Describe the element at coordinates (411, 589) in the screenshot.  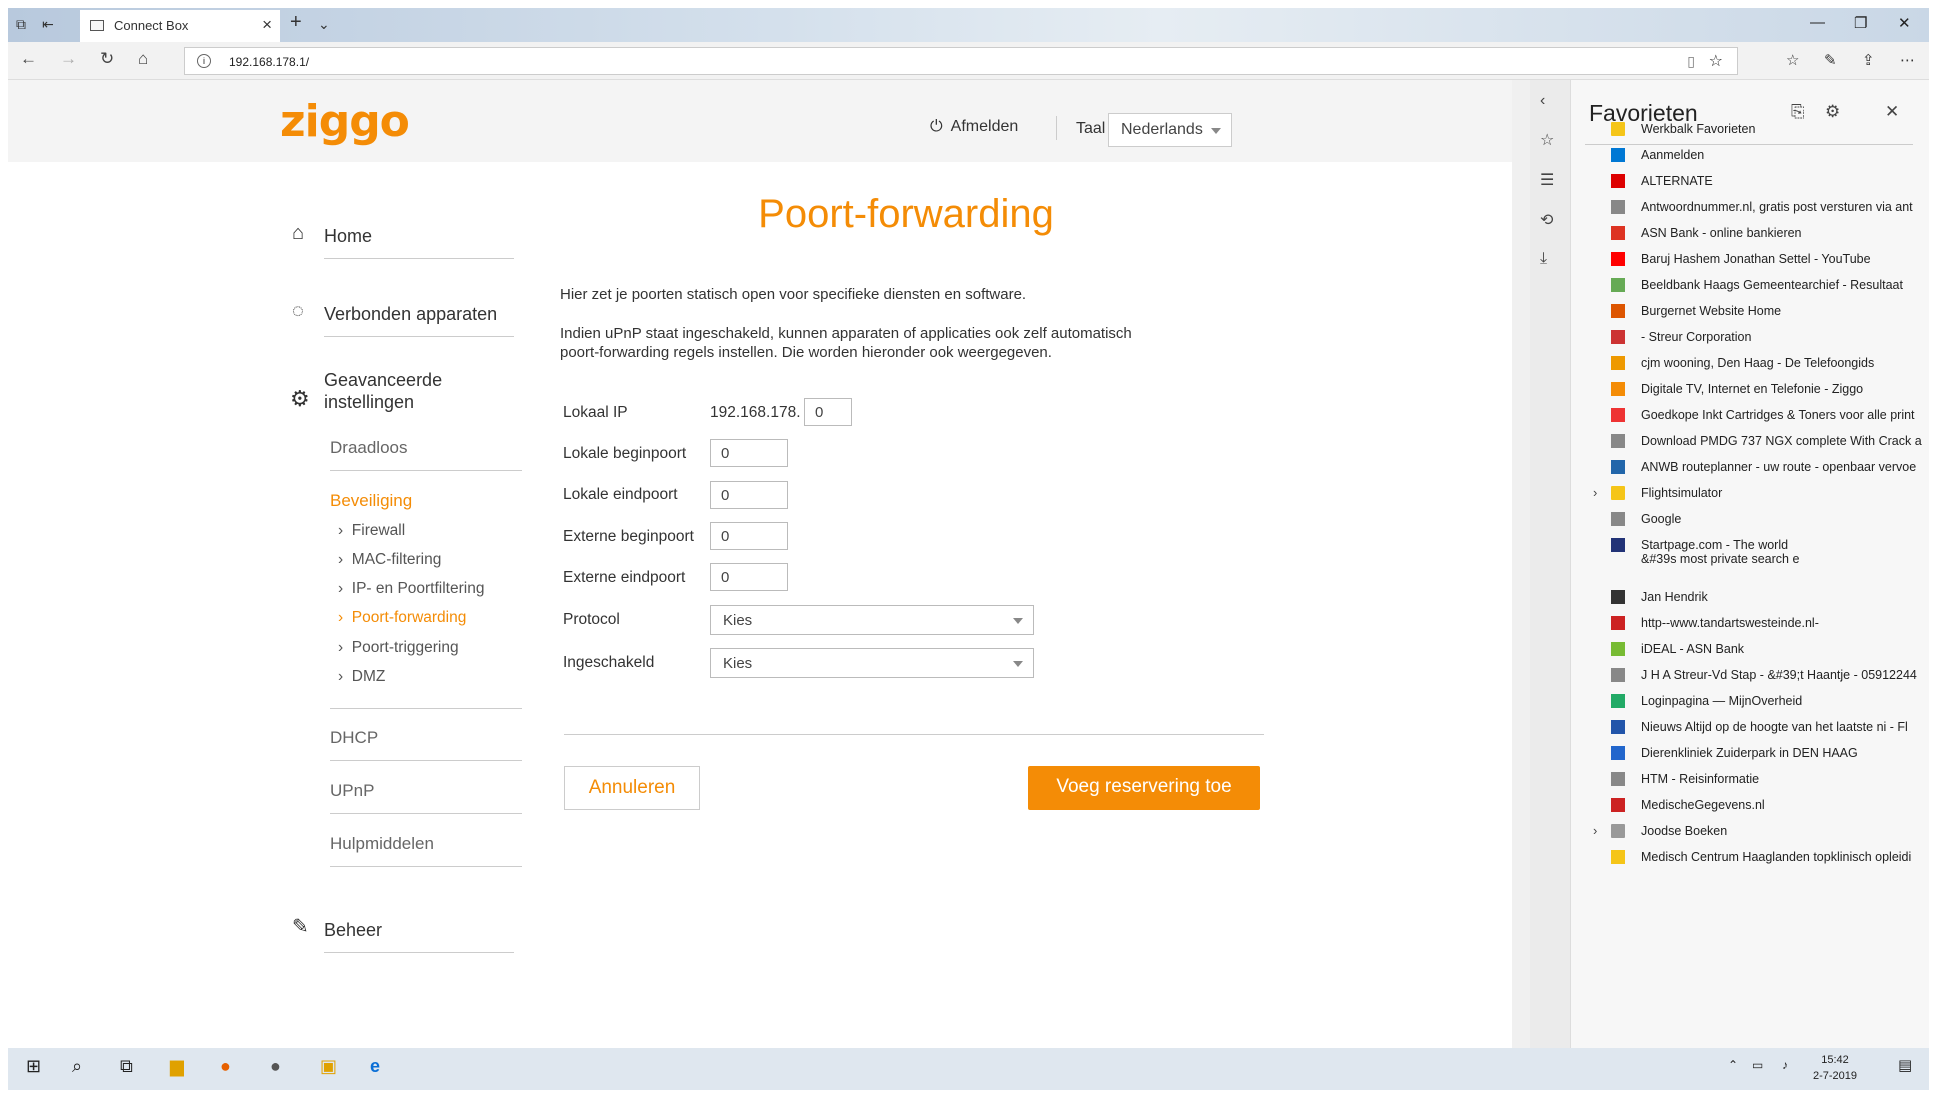
I see `security-item-ip-port: › IP- en Poortfiltering` at that location.